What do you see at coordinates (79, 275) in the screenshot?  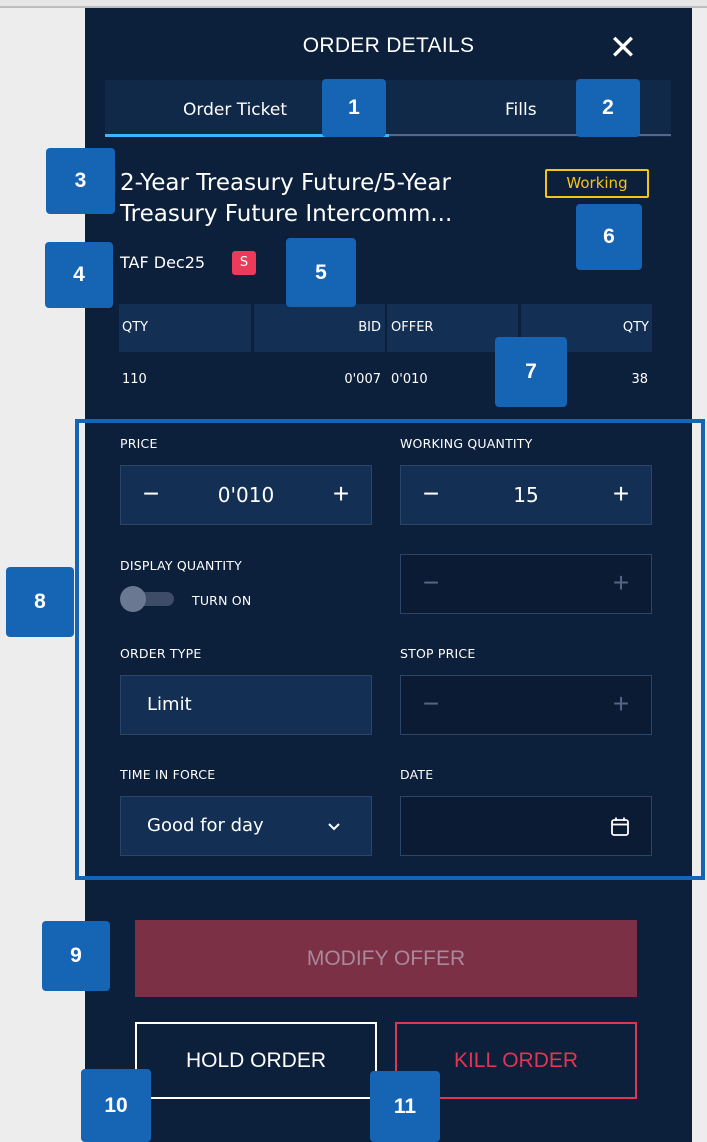 I see `callout-4: 4` at bounding box center [79, 275].